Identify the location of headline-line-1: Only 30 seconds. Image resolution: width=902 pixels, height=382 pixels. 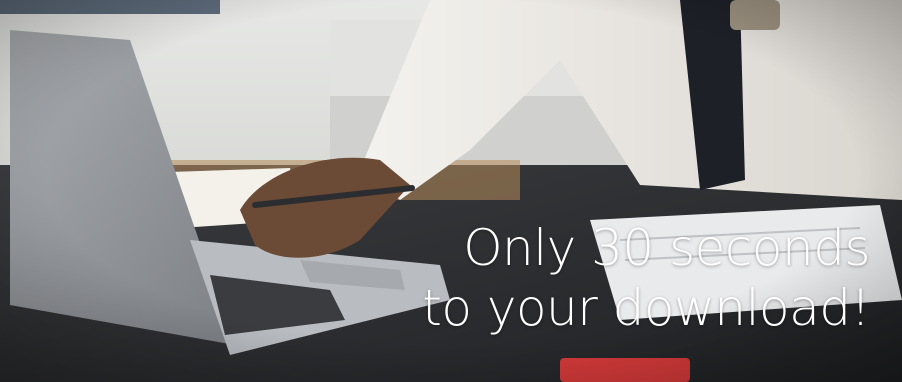
(666, 248).